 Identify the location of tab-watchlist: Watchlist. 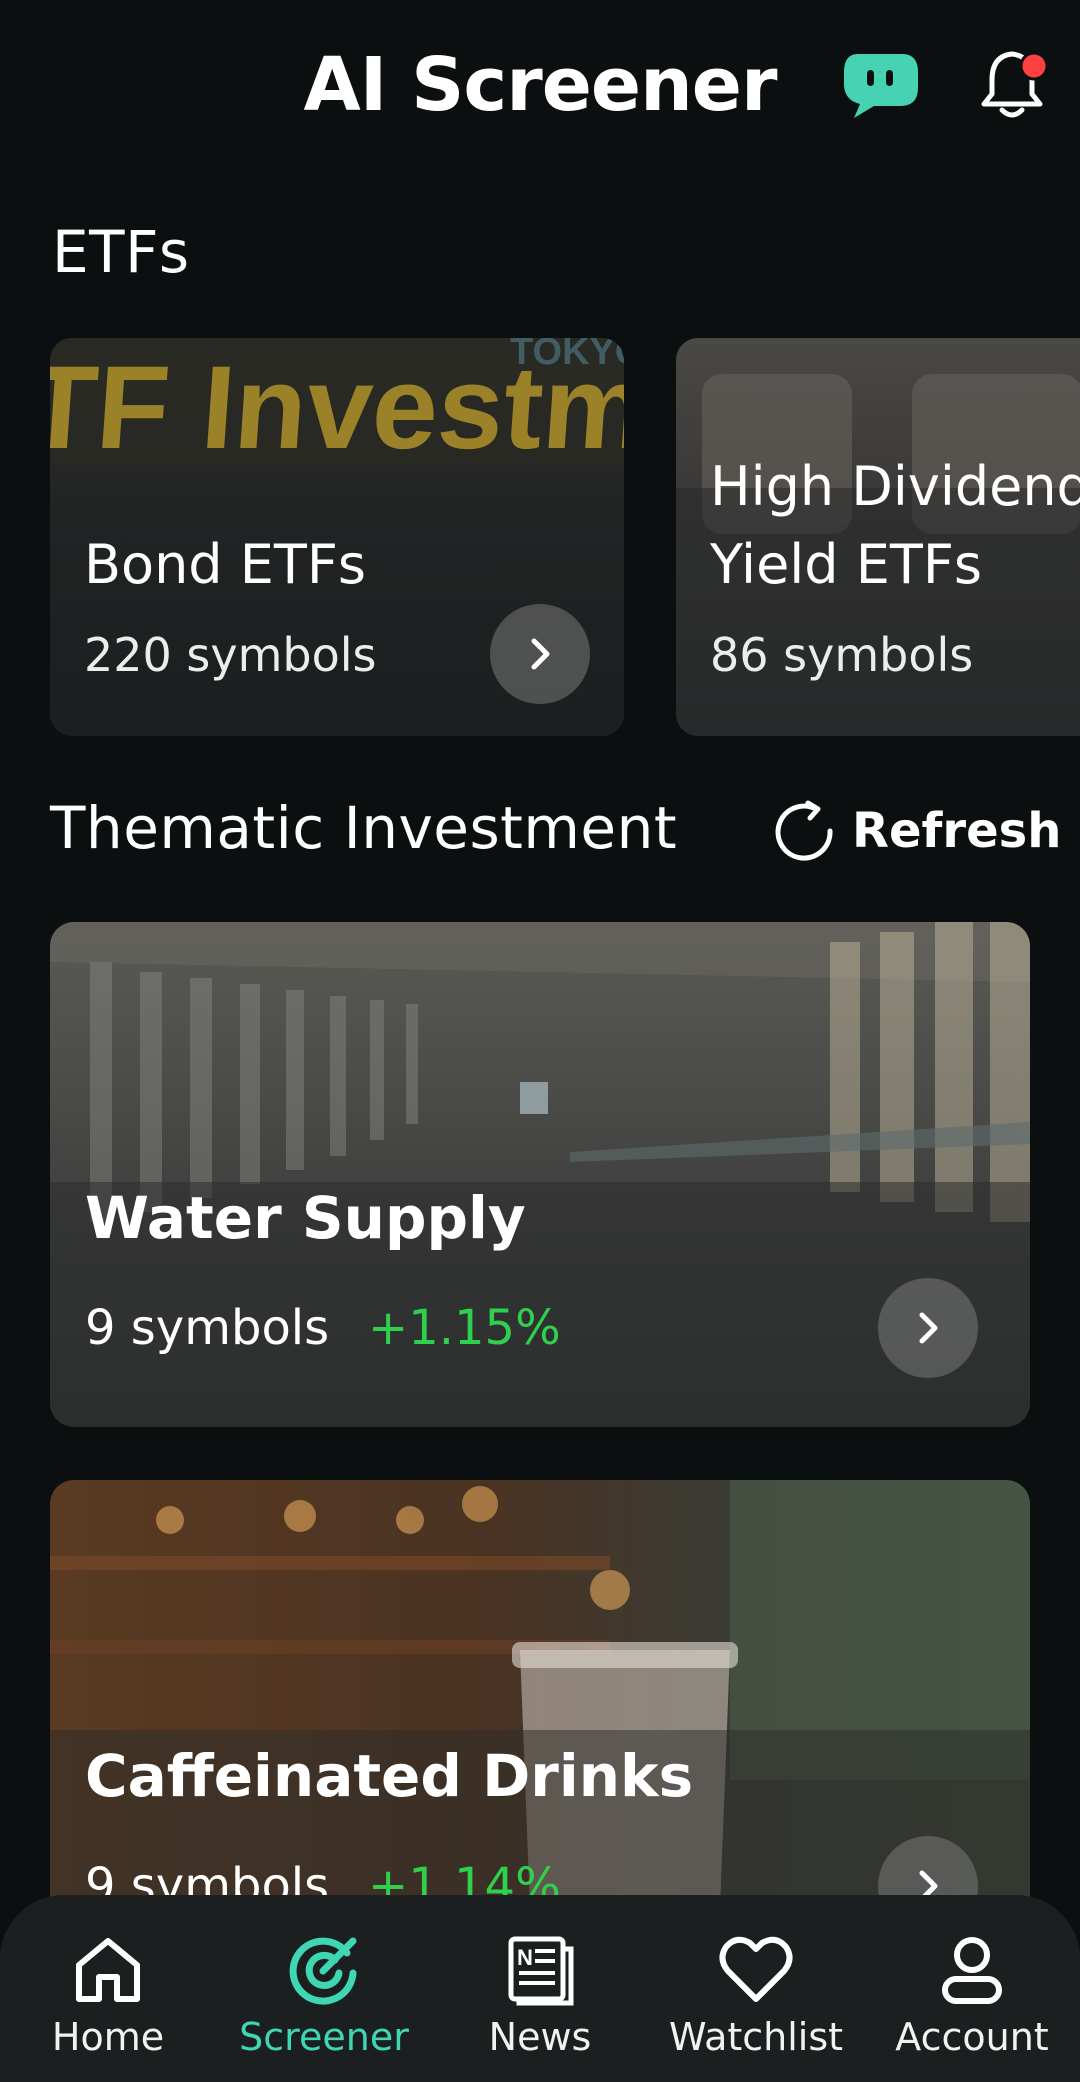
(756, 1988).